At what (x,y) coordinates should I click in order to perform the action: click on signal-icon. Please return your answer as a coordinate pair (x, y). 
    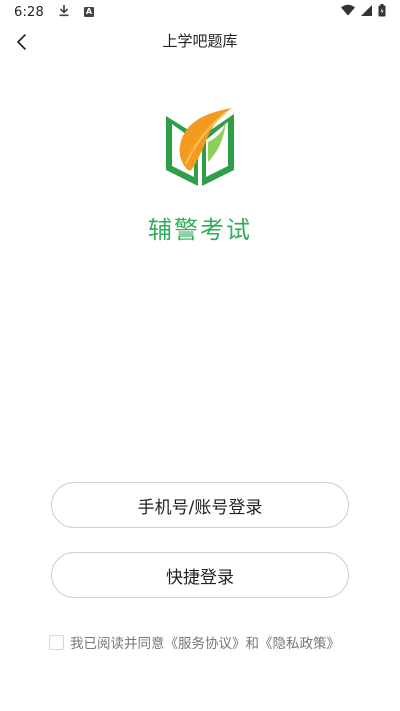
    Looking at the image, I should click on (366, 12).